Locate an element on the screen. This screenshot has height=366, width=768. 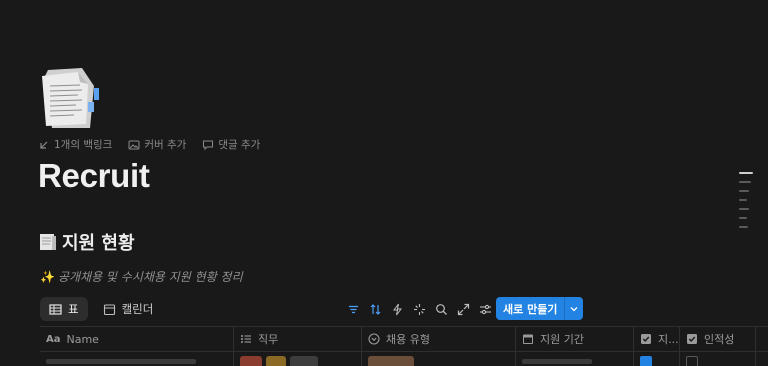
backlinks-link: 1개의 백링크 is located at coordinates (75, 144).